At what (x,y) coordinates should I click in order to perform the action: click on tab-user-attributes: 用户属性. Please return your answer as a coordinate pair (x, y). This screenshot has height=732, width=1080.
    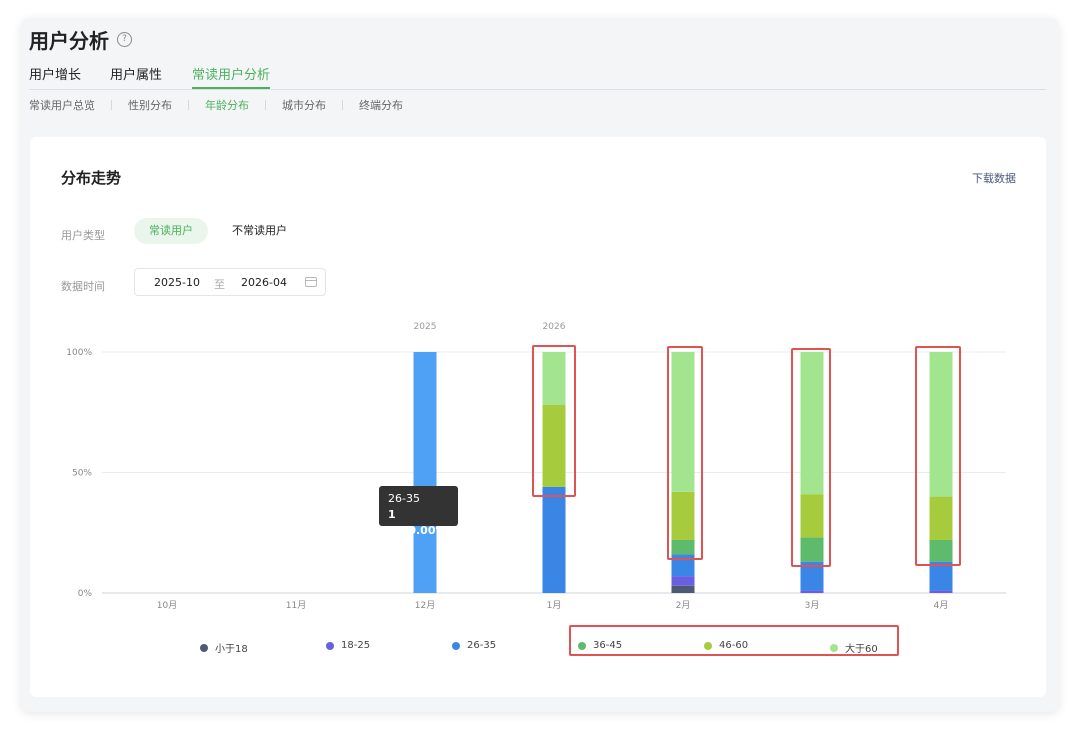
    Looking at the image, I should click on (136, 78).